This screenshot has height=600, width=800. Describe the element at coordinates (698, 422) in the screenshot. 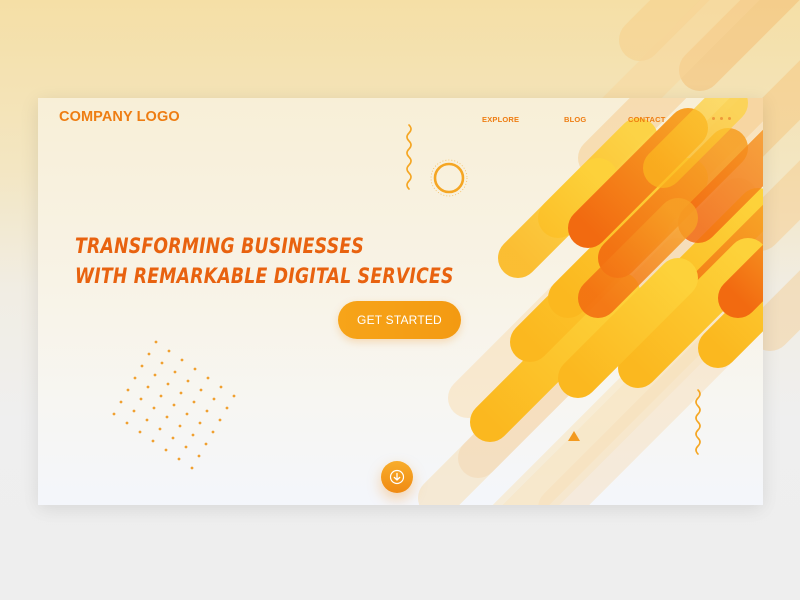

I see `squiggle-right` at that location.